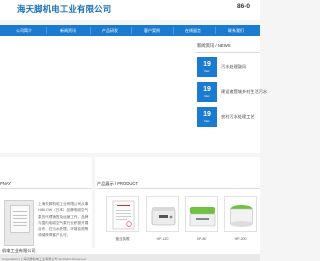 Image resolution: width=320 pixels, height=261 pixels. What do you see at coordinates (117, 183) in the screenshot?
I see `products-heading: 产品展示 / PRODUCT` at bounding box center [117, 183].